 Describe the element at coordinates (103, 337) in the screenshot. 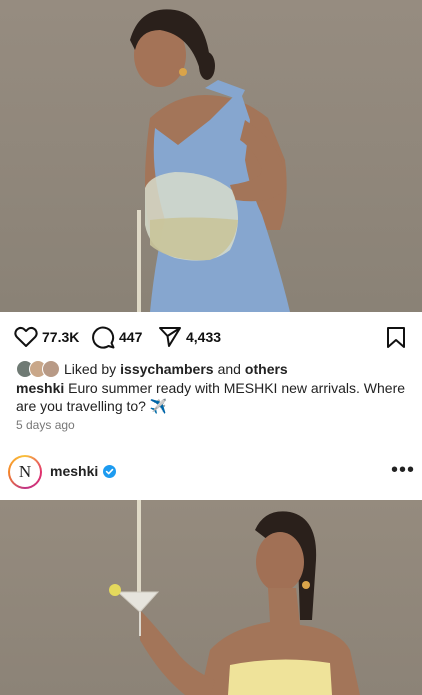

I see `comment-icon` at that location.